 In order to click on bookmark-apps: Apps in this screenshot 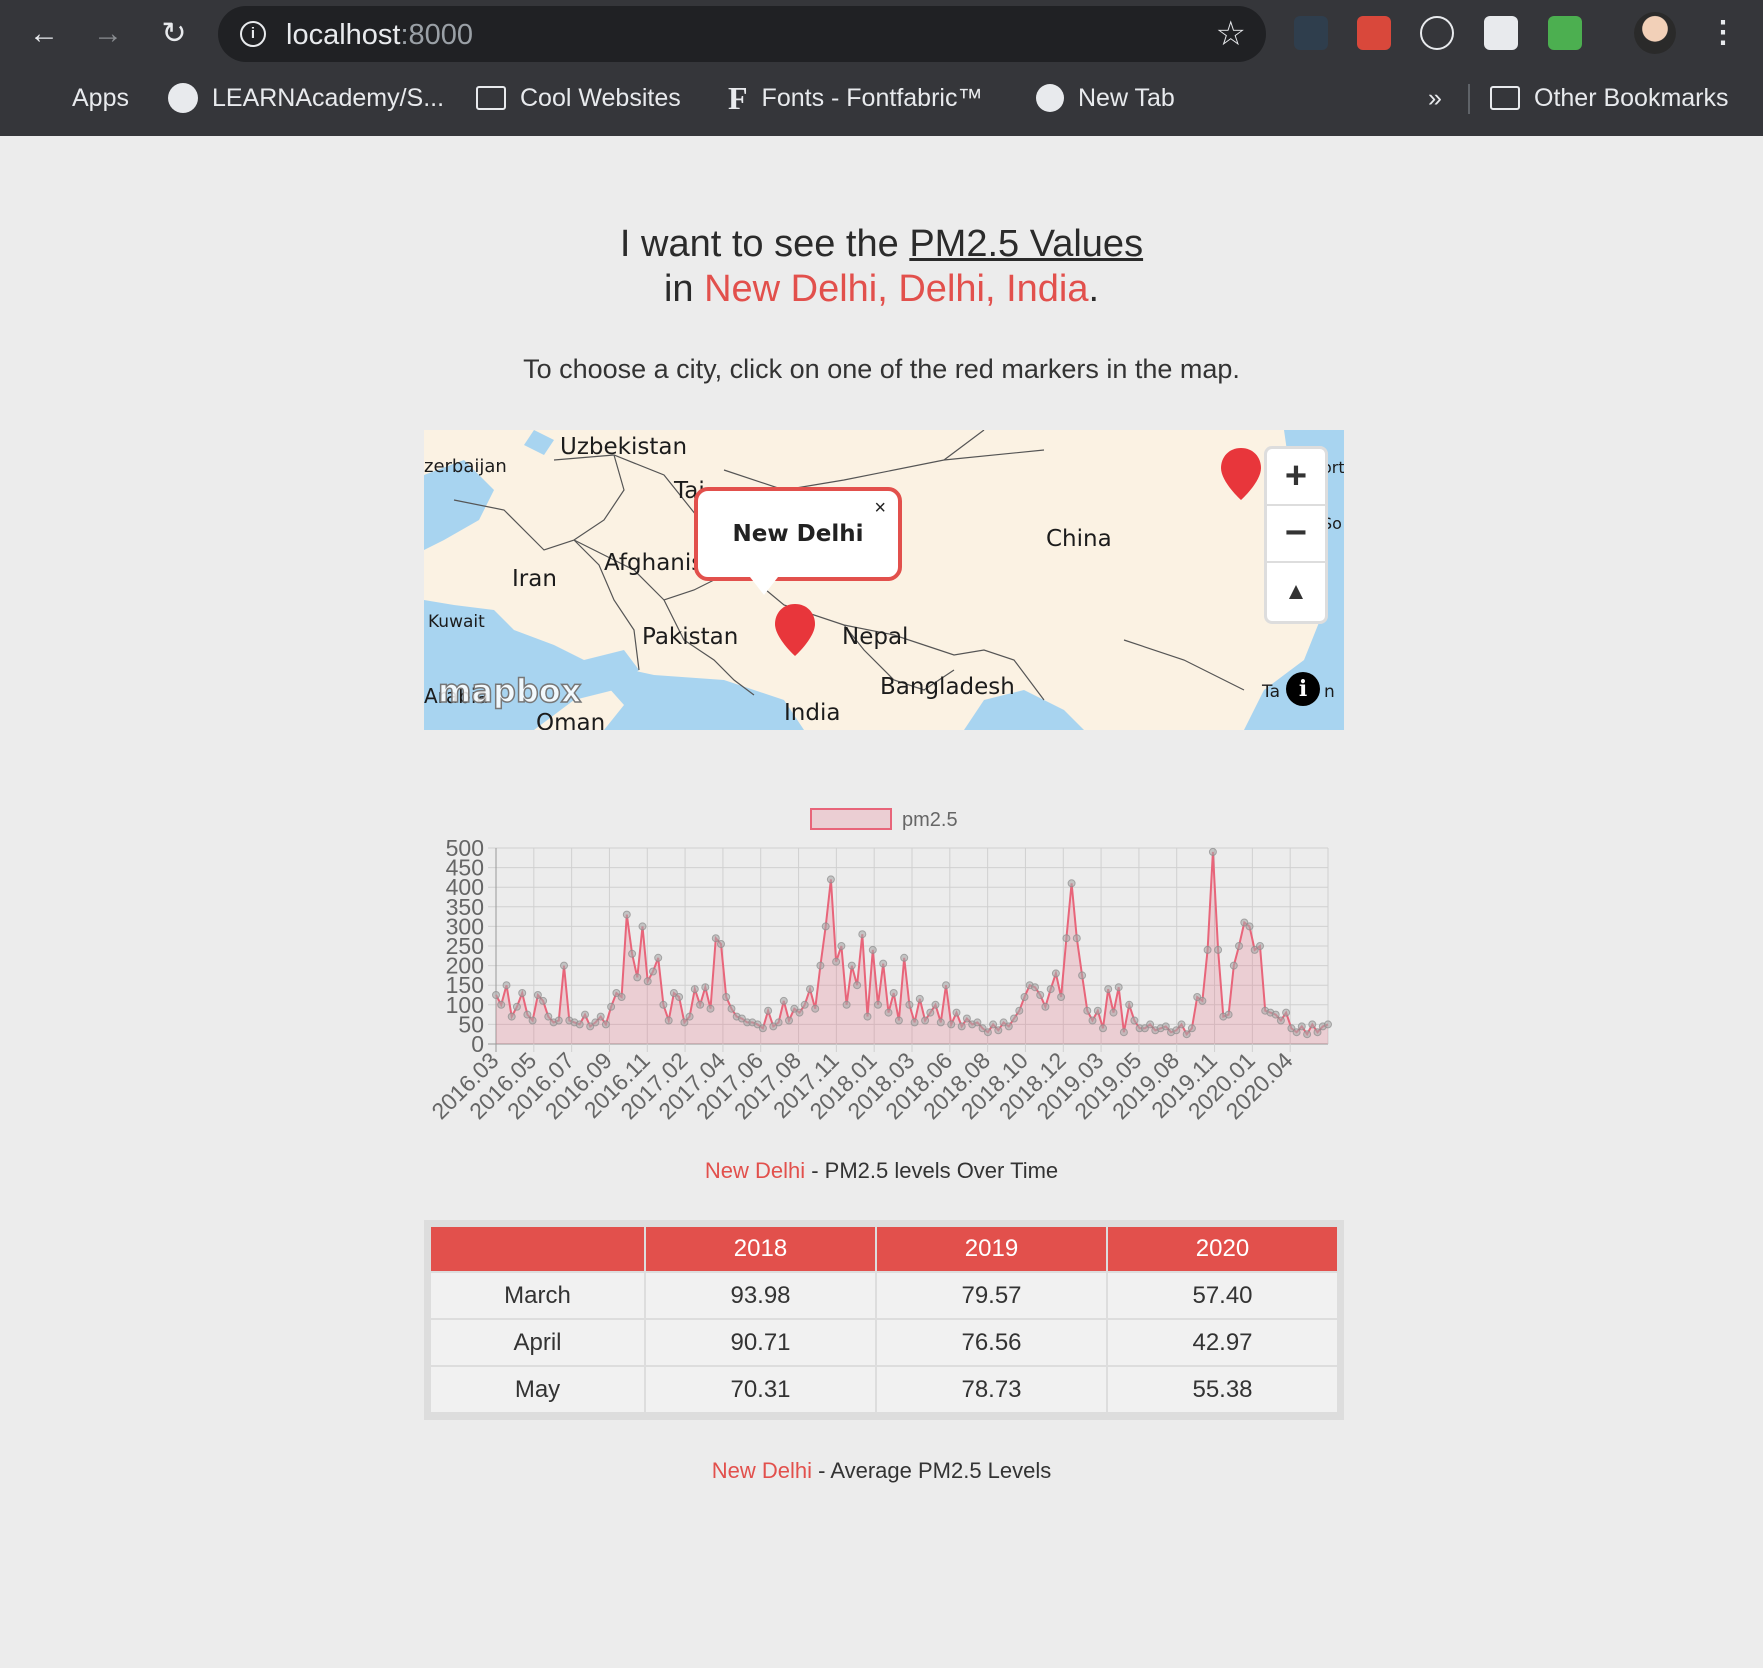, I will do `click(80, 98)`.